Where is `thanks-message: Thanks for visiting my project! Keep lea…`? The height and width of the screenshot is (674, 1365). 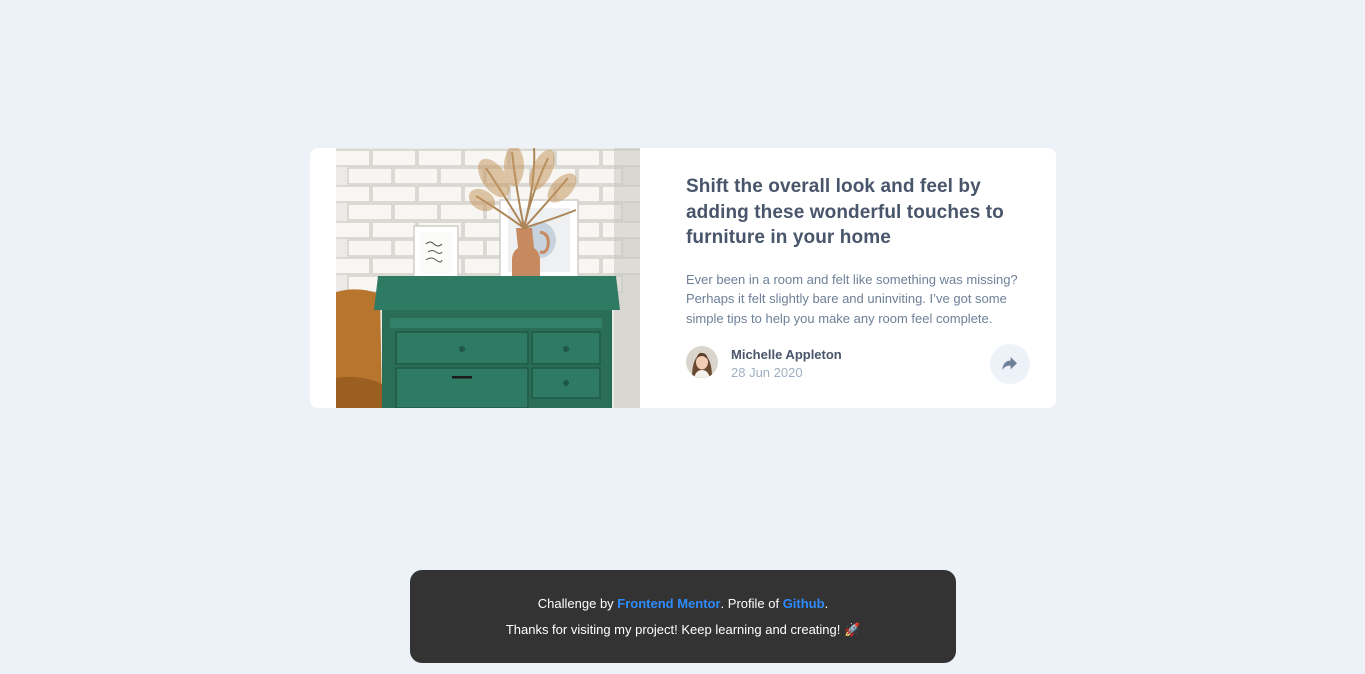
thanks-message: Thanks for visiting my project! Keep lea… is located at coordinates (683, 629).